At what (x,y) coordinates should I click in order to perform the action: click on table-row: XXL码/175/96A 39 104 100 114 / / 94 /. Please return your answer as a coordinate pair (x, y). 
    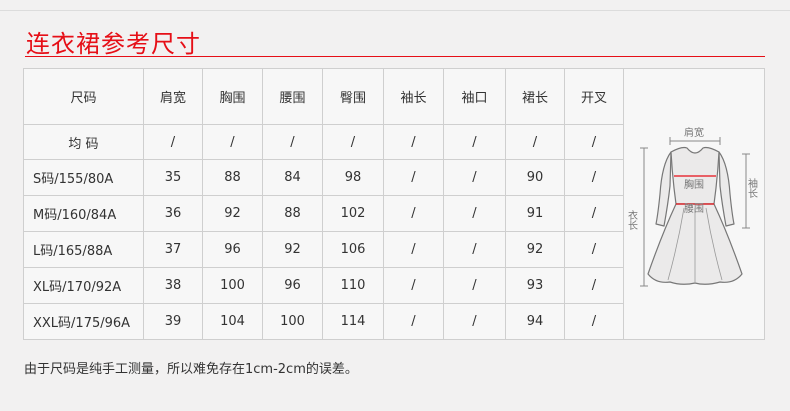
    Looking at the image, I should click on (323, 321).